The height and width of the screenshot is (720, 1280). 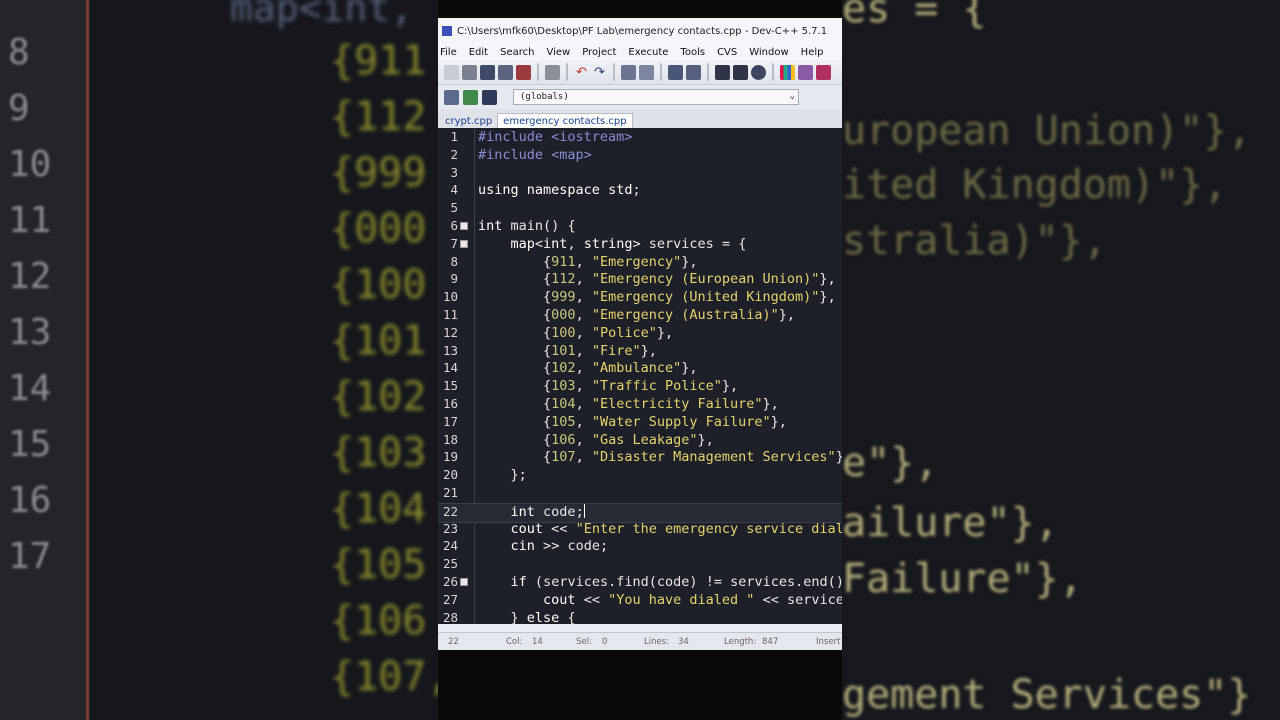 What do you see at coordinates (950, 523) in the screenshot?
I see `background-code-fragment: ailure"},` at bounding box center [950, 523].